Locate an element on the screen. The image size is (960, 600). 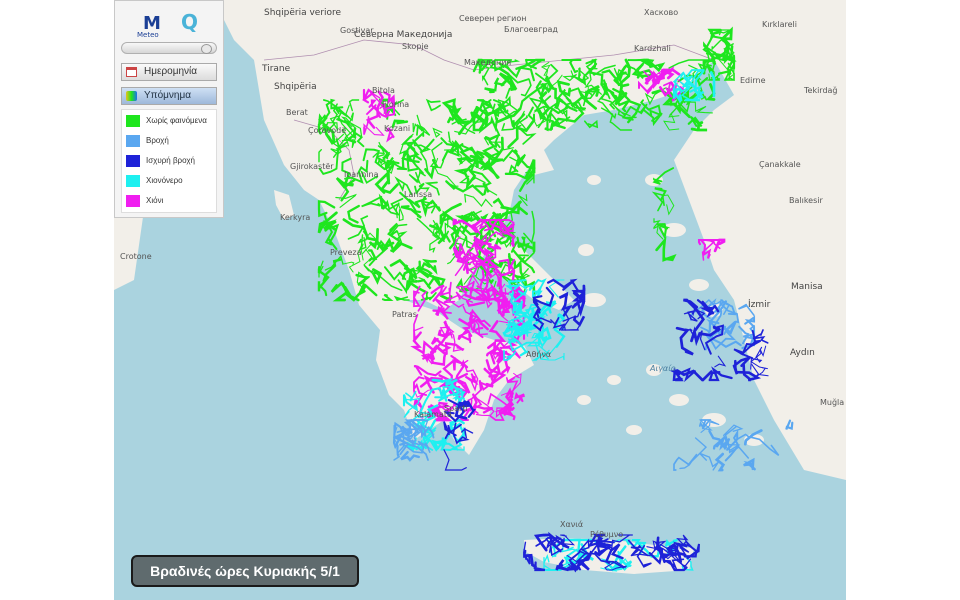
map-label: Balıkesir is located at coordinates (806, 200).